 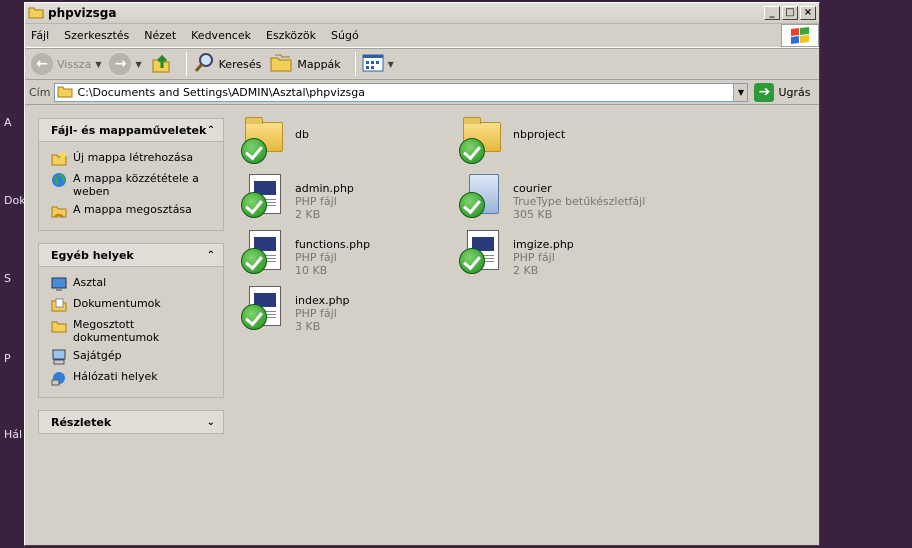 I want to click on file-item-index-php: index.php PHP fájl 3 KB, so click(x=346, y=310).